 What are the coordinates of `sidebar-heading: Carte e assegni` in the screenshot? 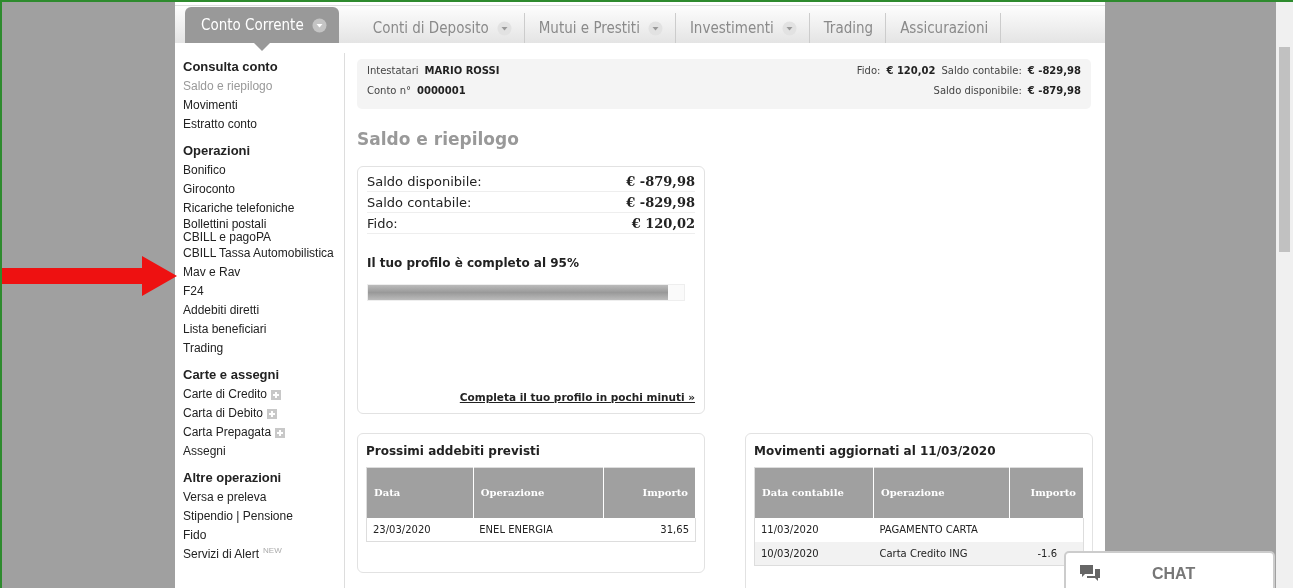 It's located at (232, 375).